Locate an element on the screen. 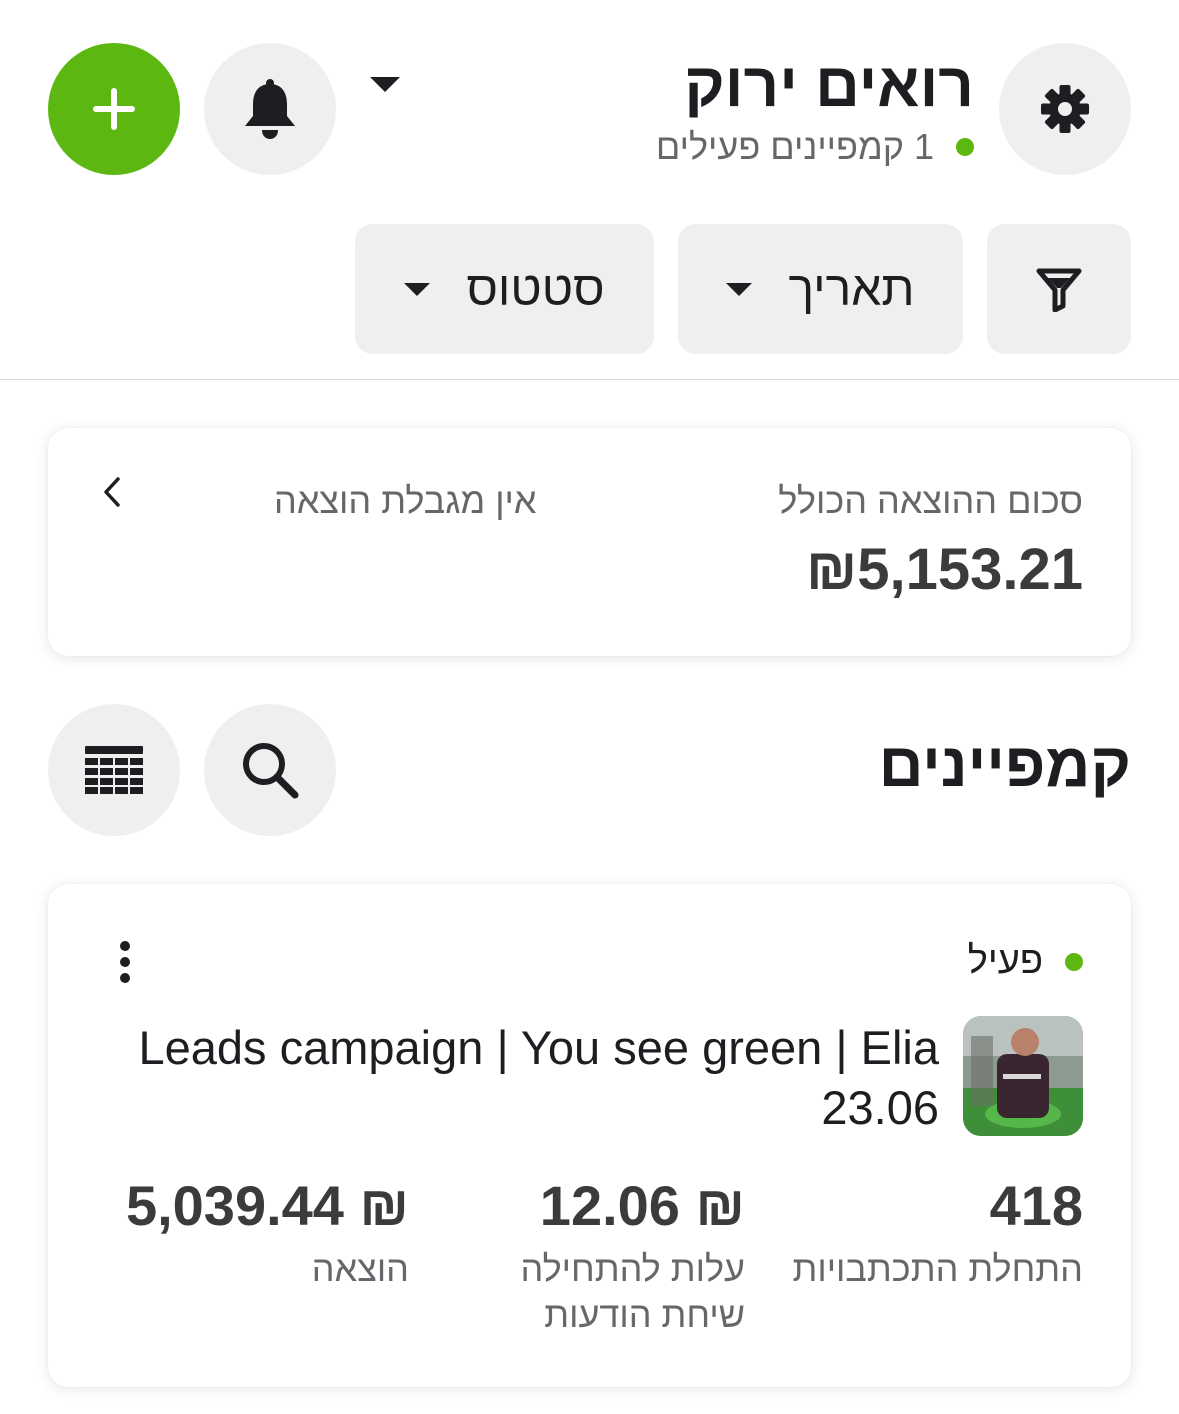 Image resolution: width=1179 pixels, height=1414 pixels. active-campaigns-status: 1 קמפיינים פעילים is located at coordinates (815, 147).